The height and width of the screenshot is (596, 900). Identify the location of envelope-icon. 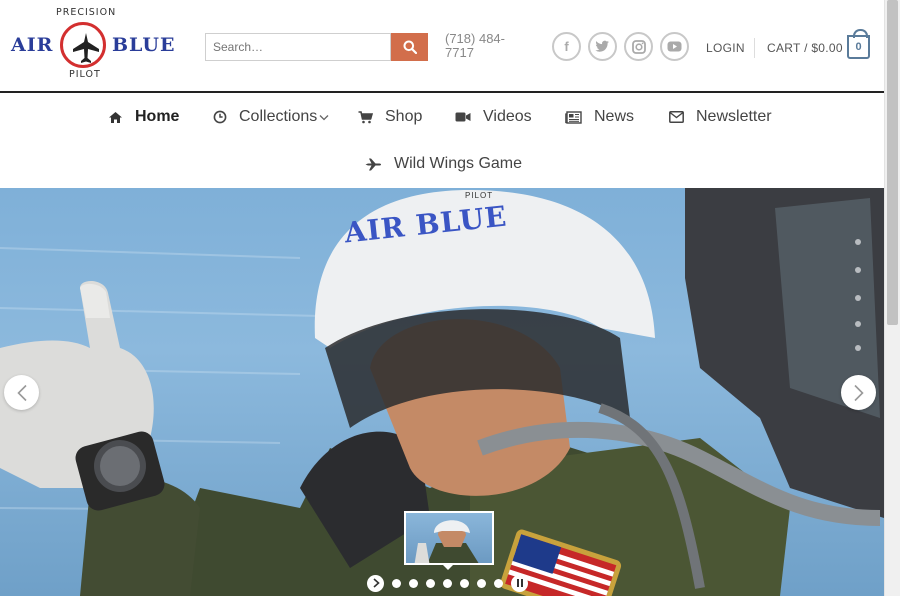
(676, 117).